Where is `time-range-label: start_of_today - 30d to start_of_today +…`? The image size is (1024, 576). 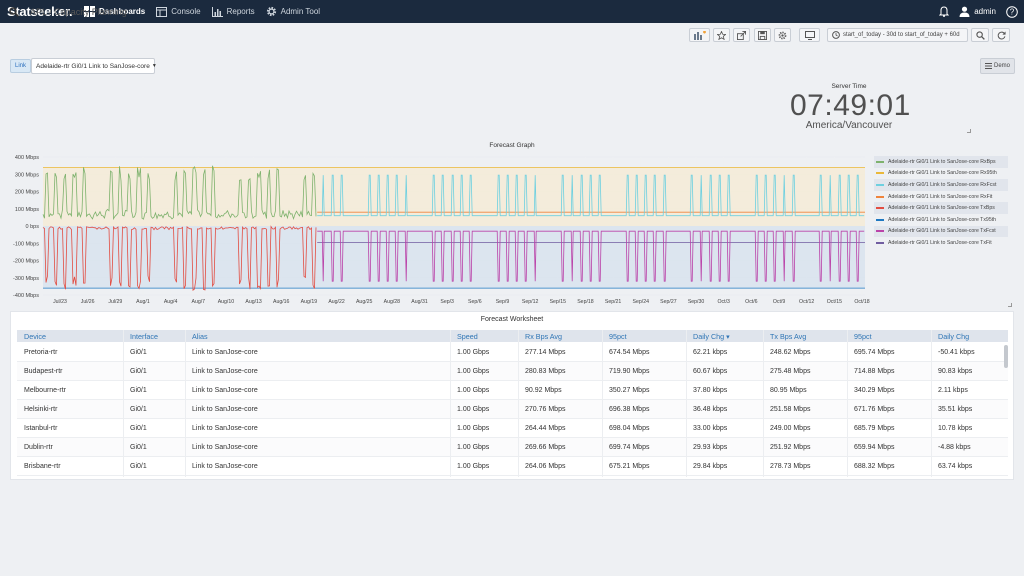 time-range-label: start_of_today - 30d to start_of_today +… is located at coordinates (901, 35).